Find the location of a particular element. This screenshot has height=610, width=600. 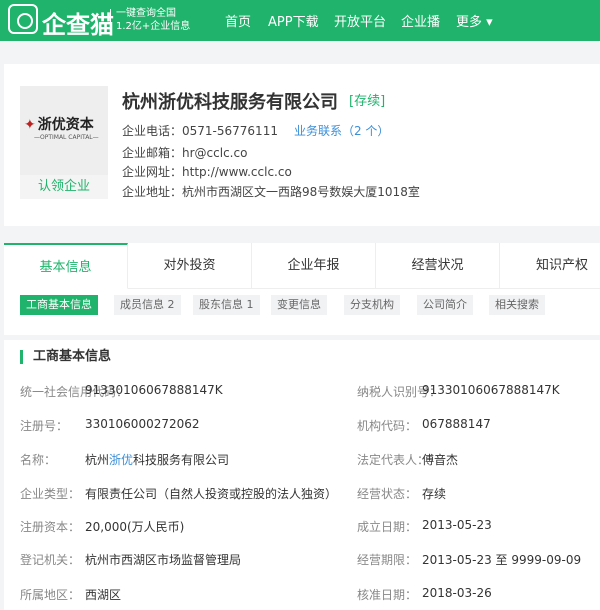

tab-operations: 经营状况 is located at coordinates (438, 266).